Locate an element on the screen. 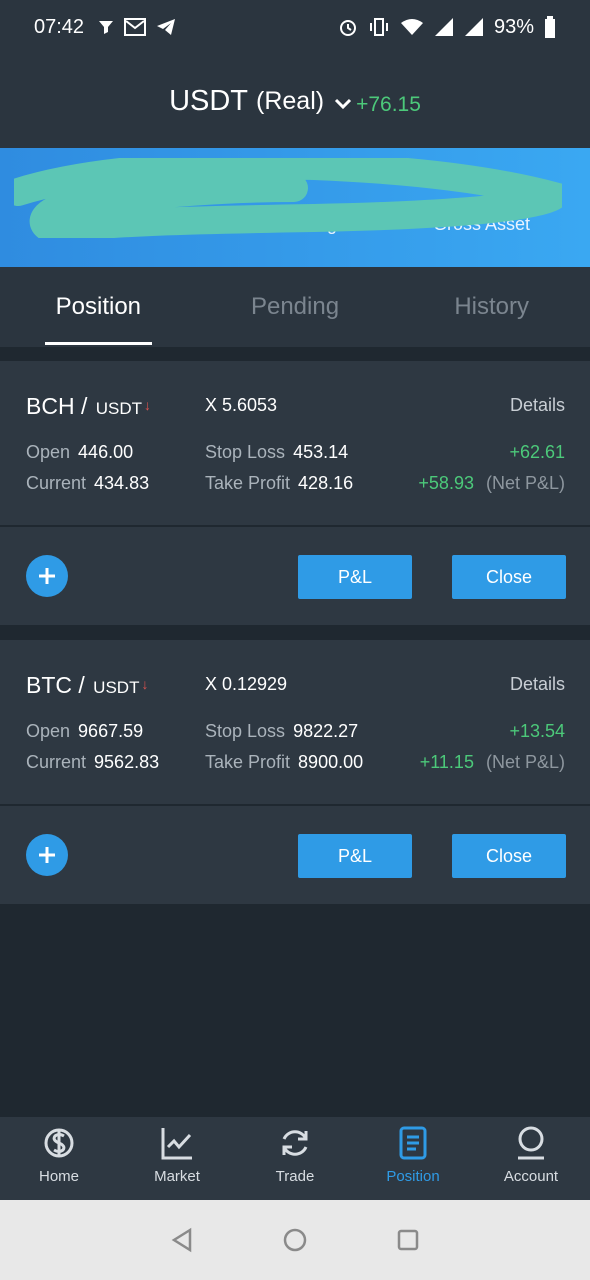  status-system-icons: 93% is located at coordinates (447, 27).